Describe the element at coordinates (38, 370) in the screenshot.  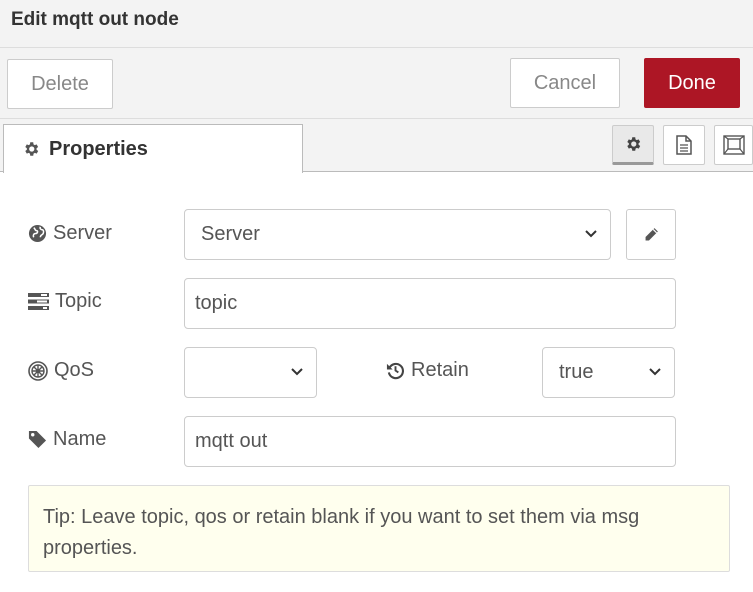
I see `empire-icon` at that location.